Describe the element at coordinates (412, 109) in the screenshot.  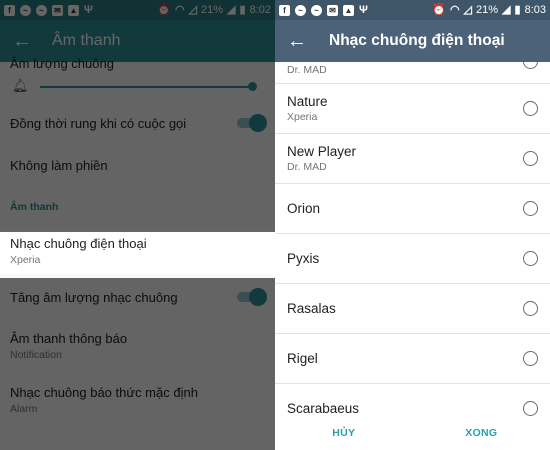
I see `ringtone-item: Nature Xperia` at that location.